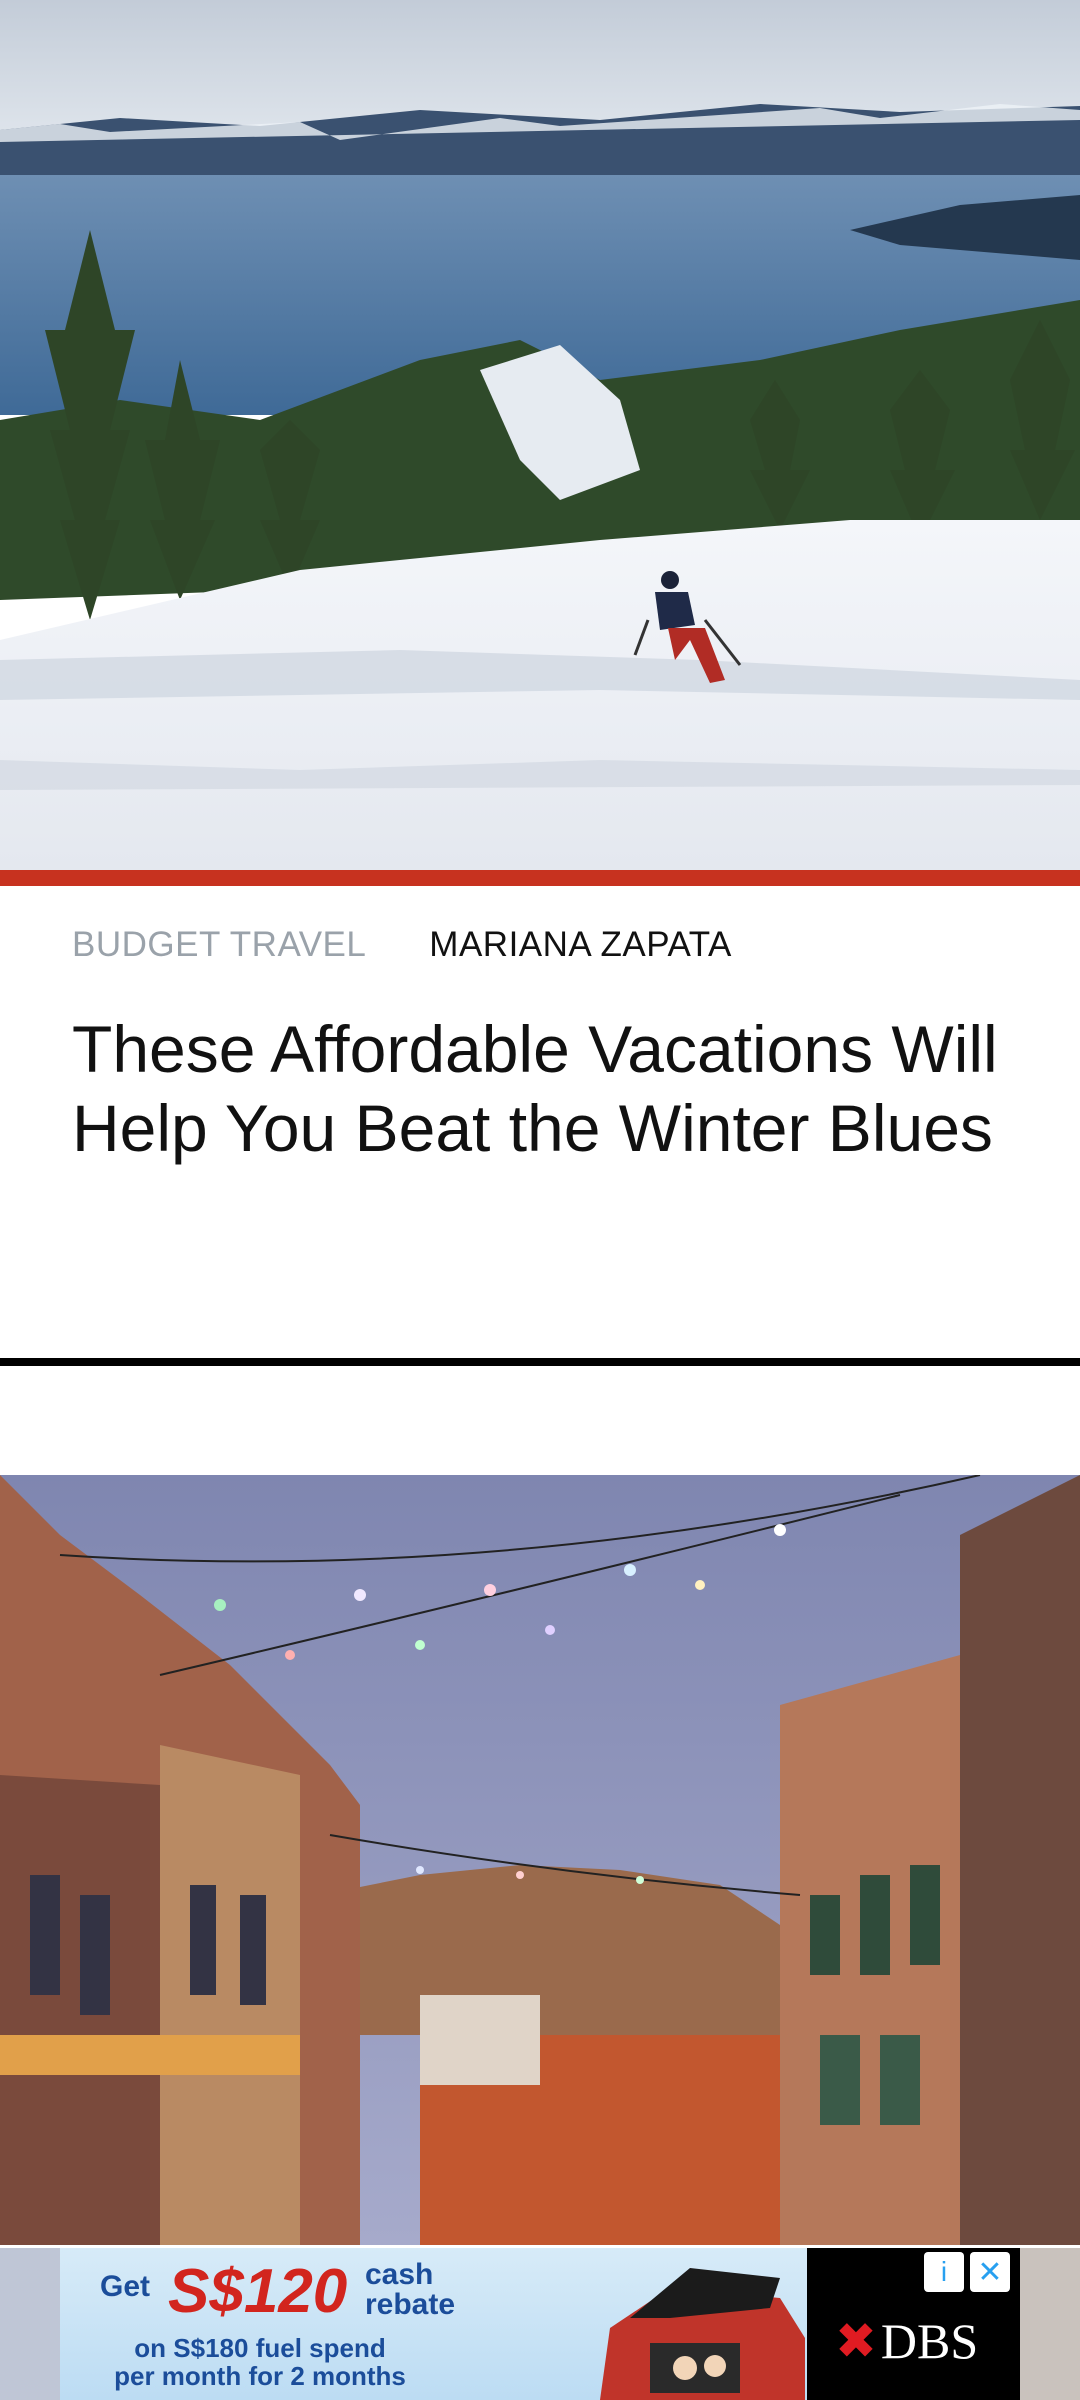 This screenshot has height=2400, width=1080. I want to click on ad-info-icon: i, so click(944, 2272).